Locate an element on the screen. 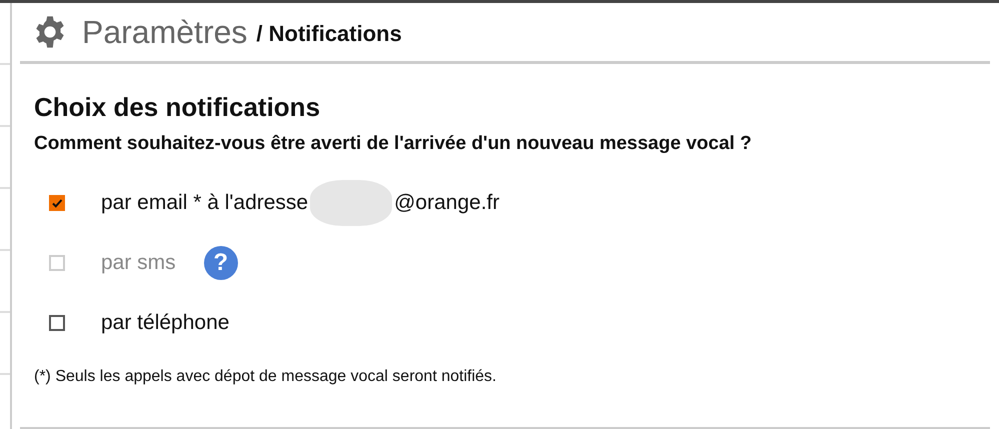  footnote-text: (*) Seuls les appels avec dépot de message vocal seront notifiés. is located at coordinates (266, 377).